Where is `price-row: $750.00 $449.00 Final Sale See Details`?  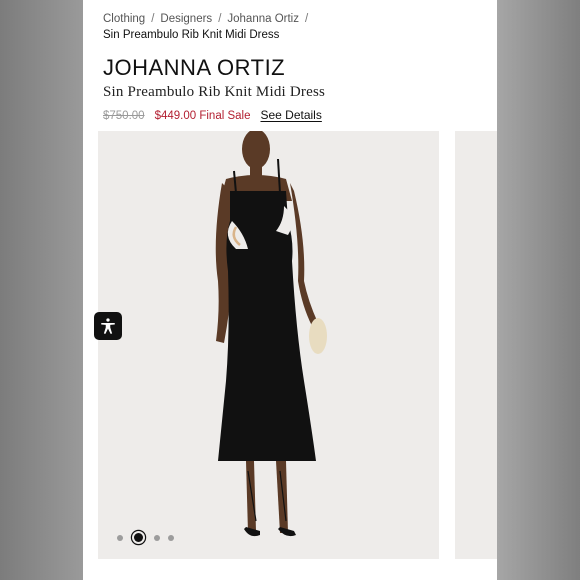
price-row: $750.00 $449.00 Final Sale See Details is located at coordinates (212, 115).